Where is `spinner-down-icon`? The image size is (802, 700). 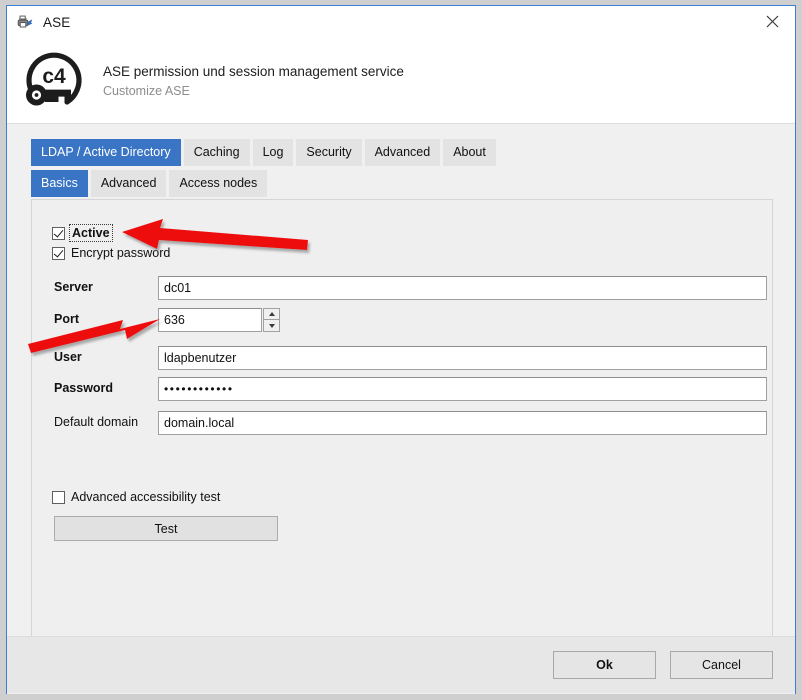
spinner-down-icon is located at coordinates (271, 325).